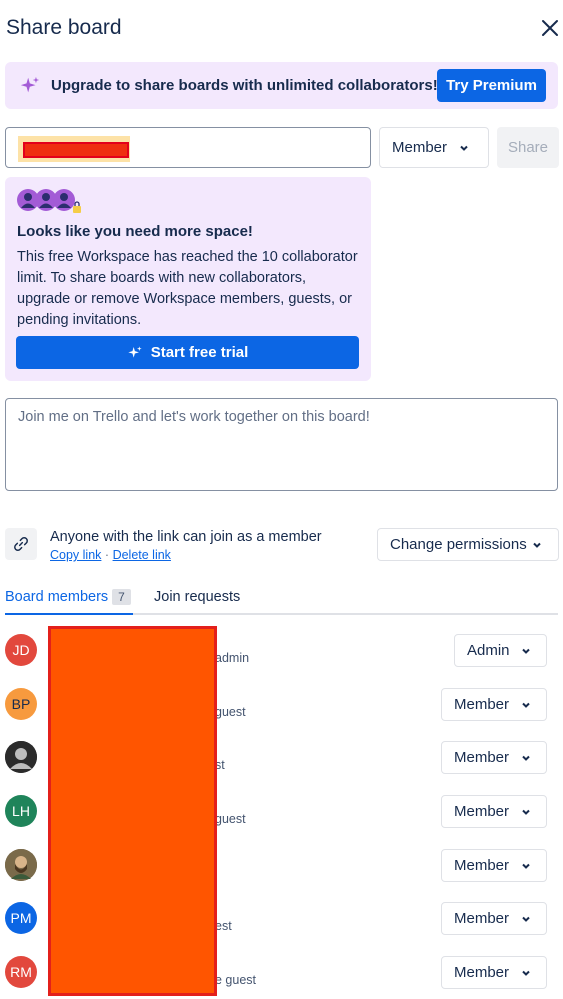  Describe the element at coordinates (135, 231) in the screenshot. I see `limit-title: Looks like you need more space!` at that location.